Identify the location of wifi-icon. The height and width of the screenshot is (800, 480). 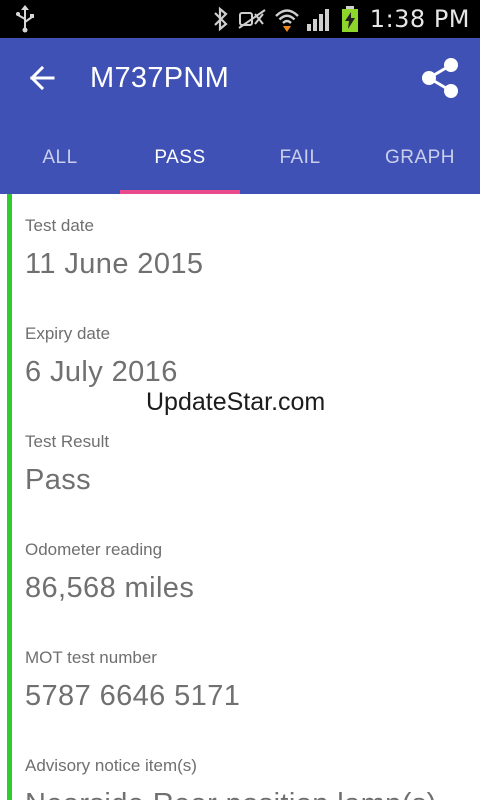
(287, 19).